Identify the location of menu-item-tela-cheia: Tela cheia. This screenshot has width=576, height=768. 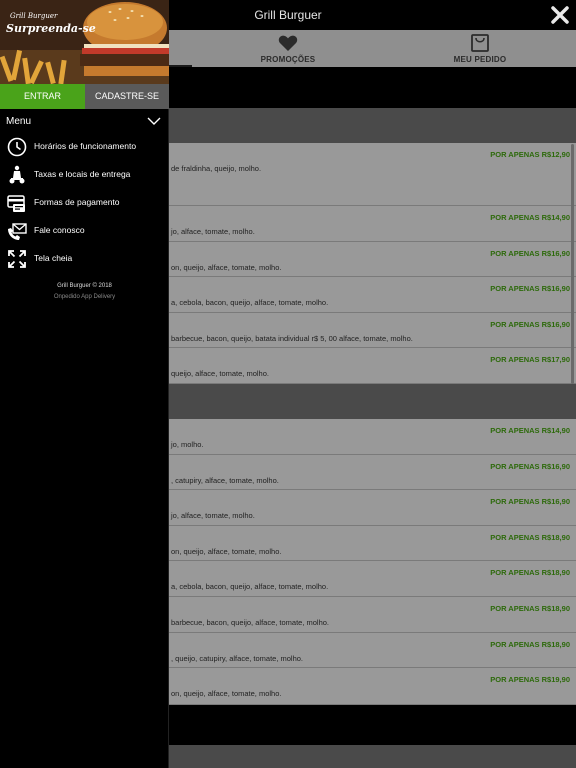
(84, 259).